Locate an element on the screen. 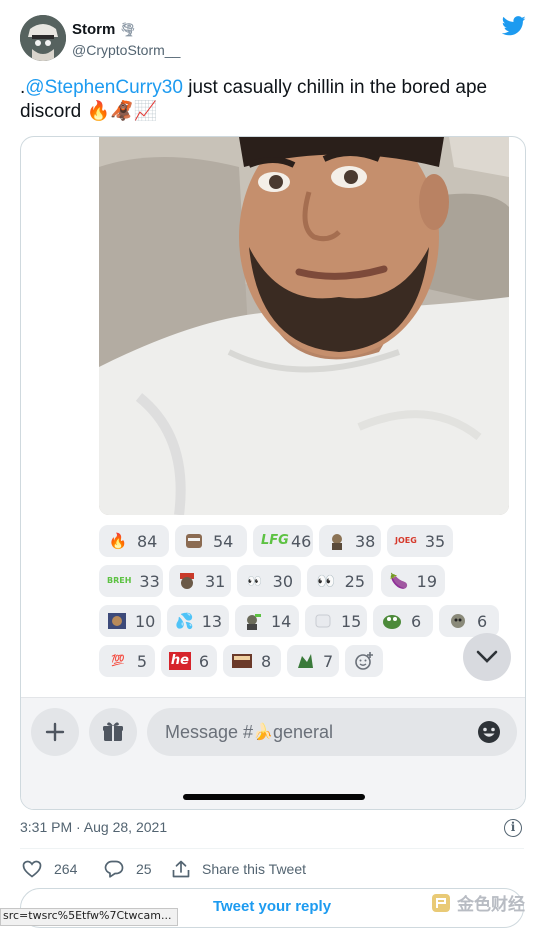  home-indicator is located at coordinates (274, 797).